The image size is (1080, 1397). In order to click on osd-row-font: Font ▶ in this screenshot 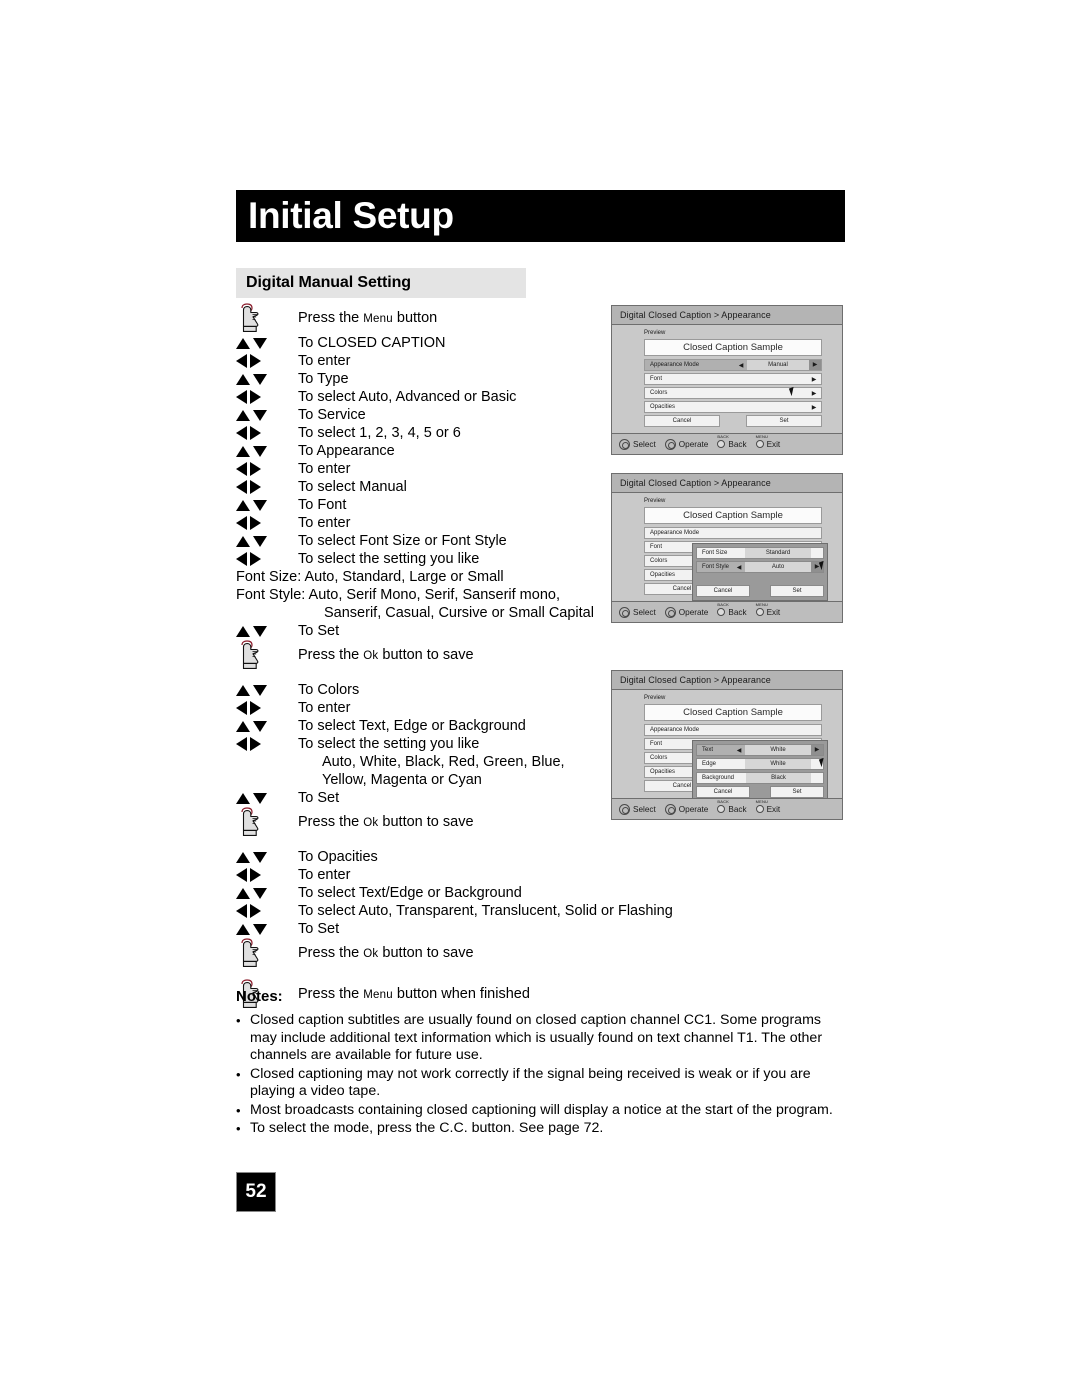, I will do `click(733, 379)`.